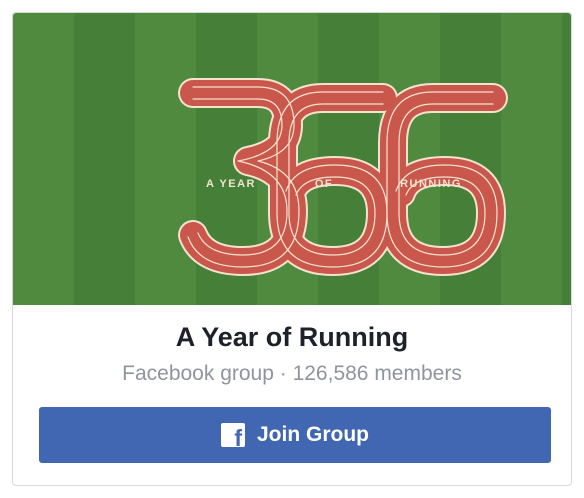 This screenshot has height=498, width=584. I want to click on facebook-f-icon: f, so click(233, 435).